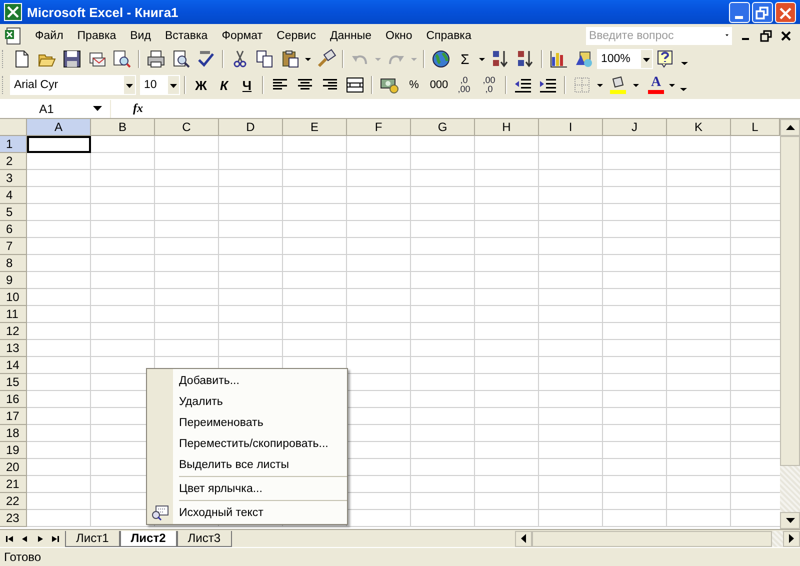 This screenshot has height=566, width=800. I want to click on row-header: 9, so click(13, 280).